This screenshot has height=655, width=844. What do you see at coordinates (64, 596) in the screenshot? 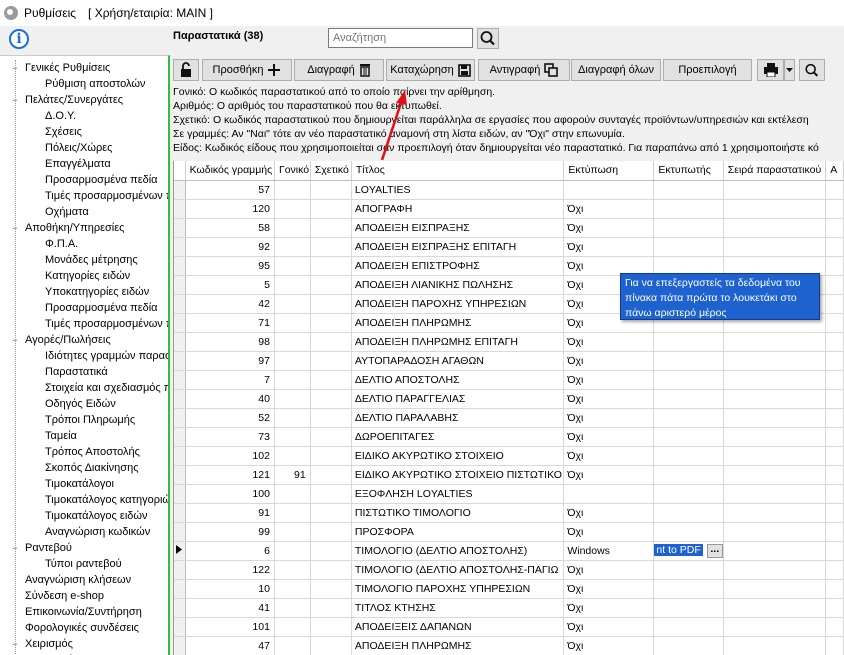
I see `tree-group: Σύνδεση e-shop` at bounding box center [64, 596].